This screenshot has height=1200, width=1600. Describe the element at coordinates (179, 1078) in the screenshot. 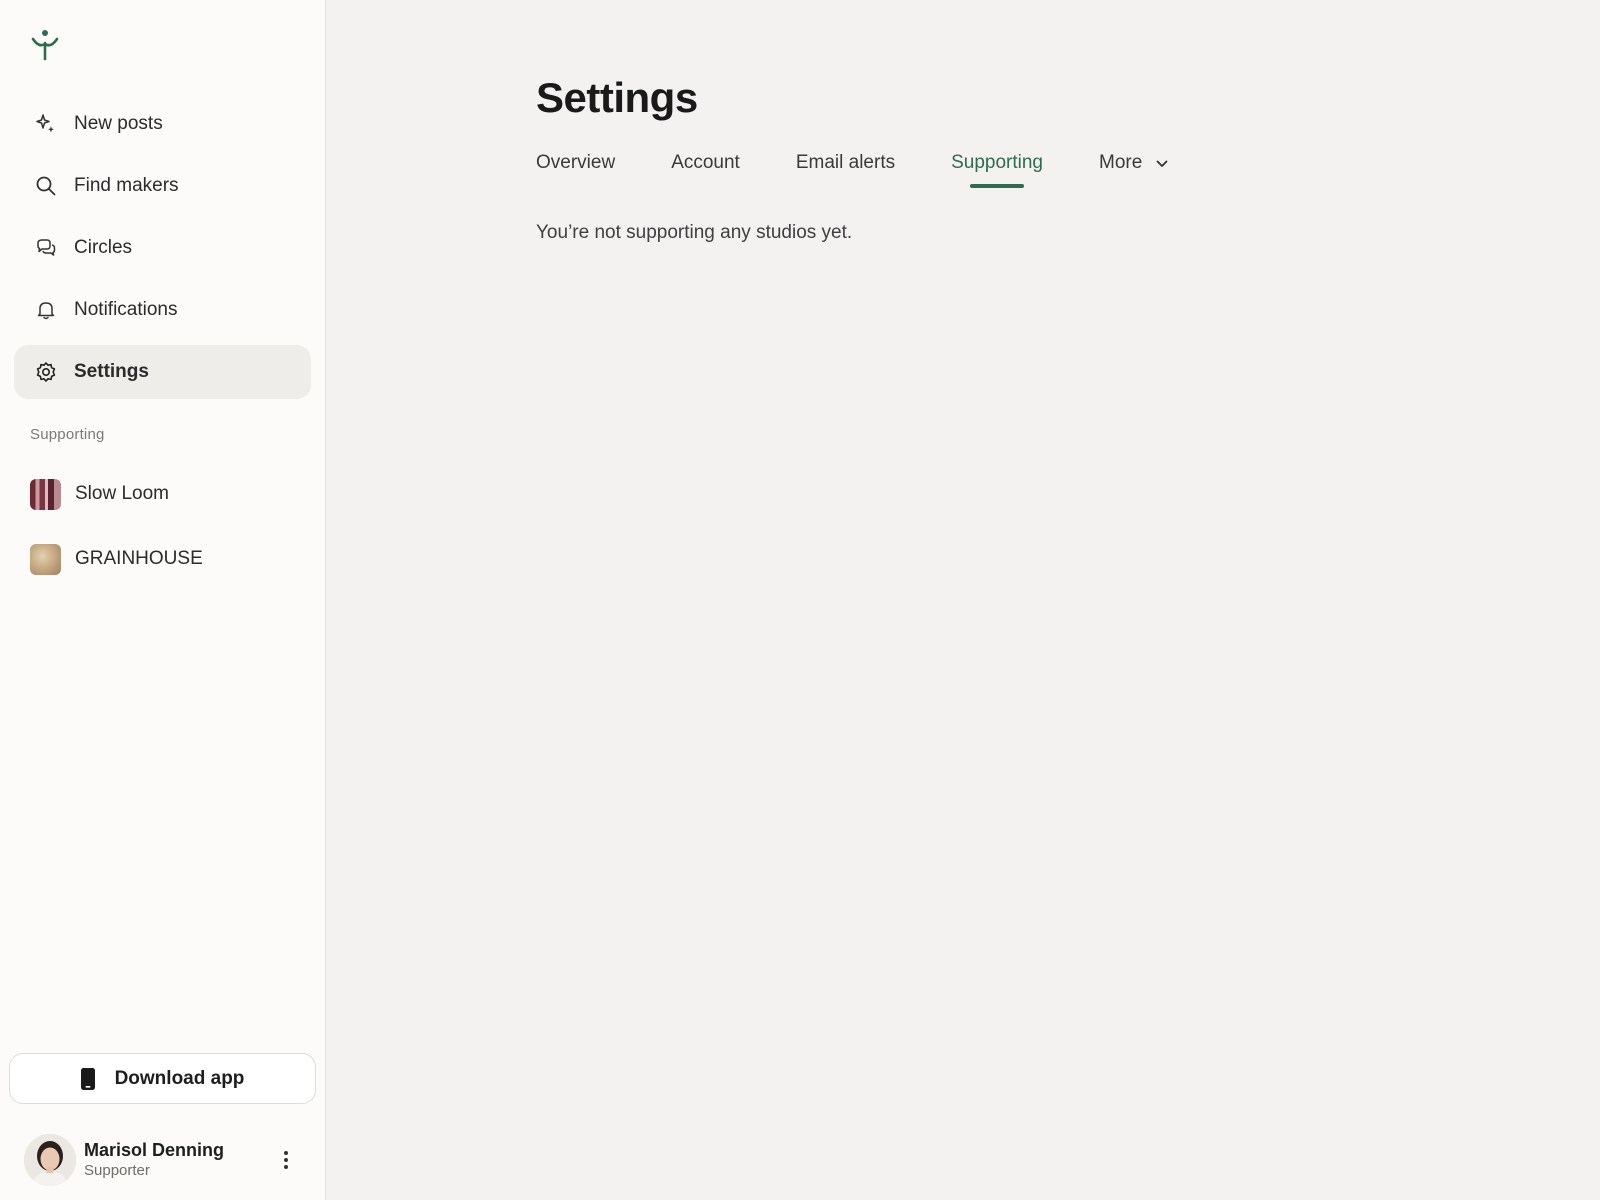

I see `download-app-label: Download app` at that location.